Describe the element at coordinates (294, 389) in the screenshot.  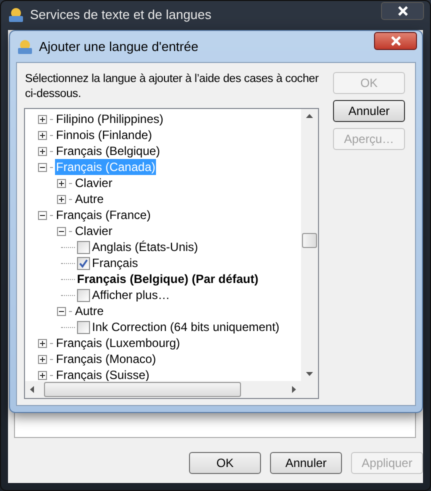
I see `scroll-right-icon` at that location.